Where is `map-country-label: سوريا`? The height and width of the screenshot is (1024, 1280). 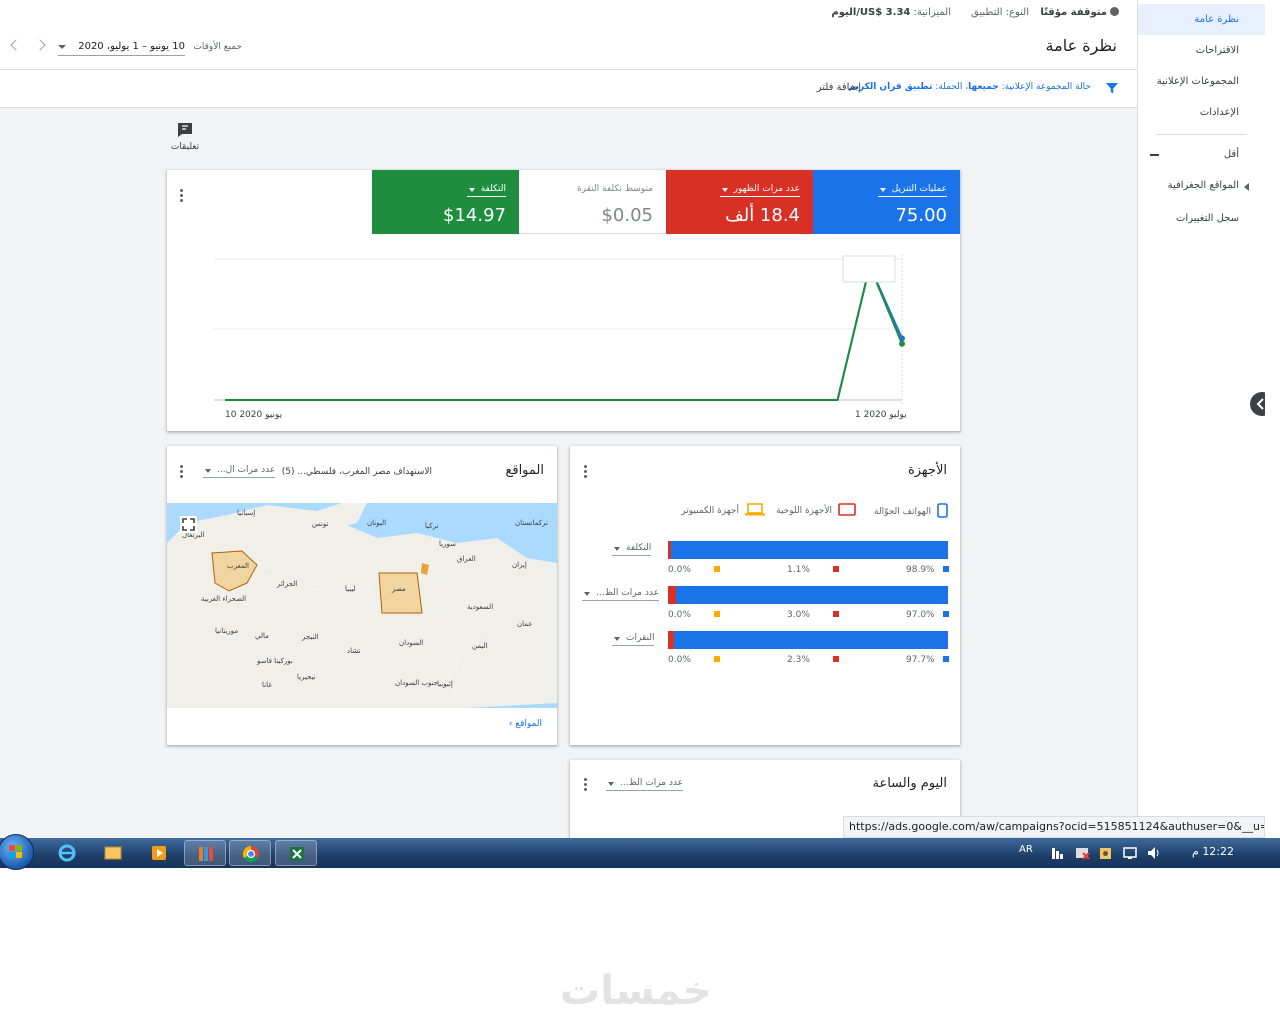 map-country-label: سوريا is located at coordinates (447, 544).